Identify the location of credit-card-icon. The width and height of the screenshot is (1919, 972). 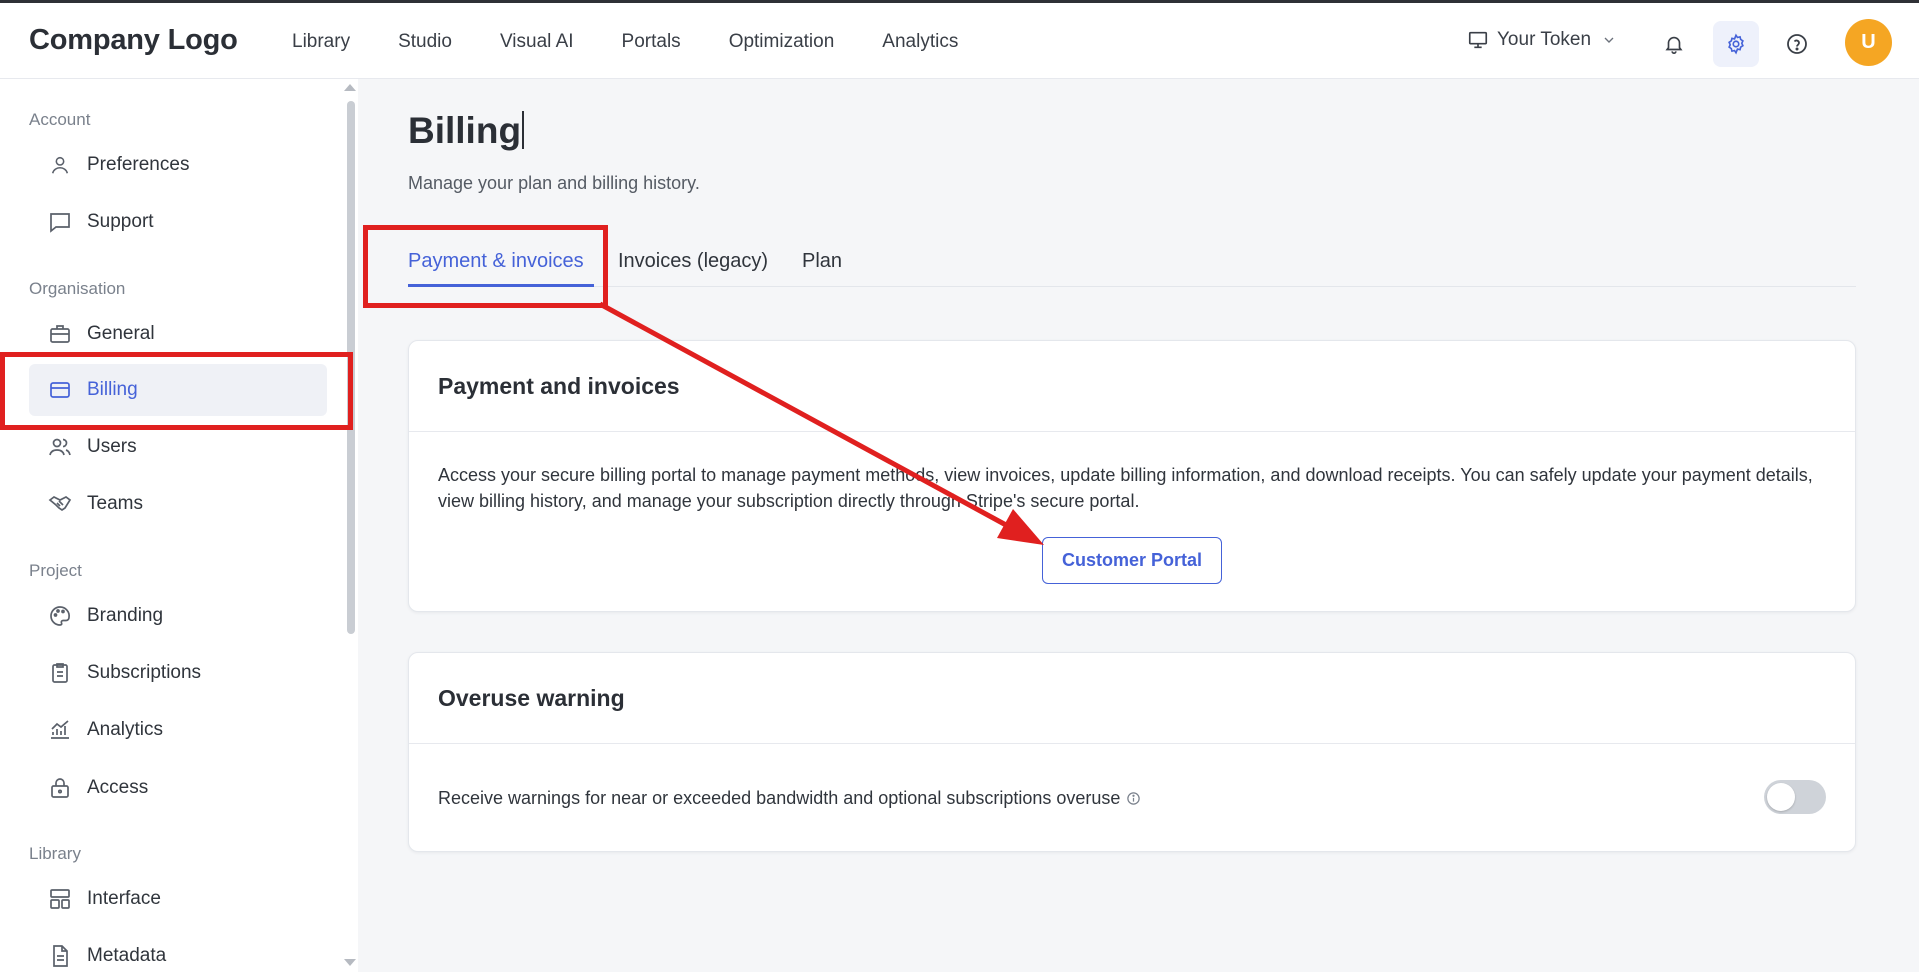
(60, 390).